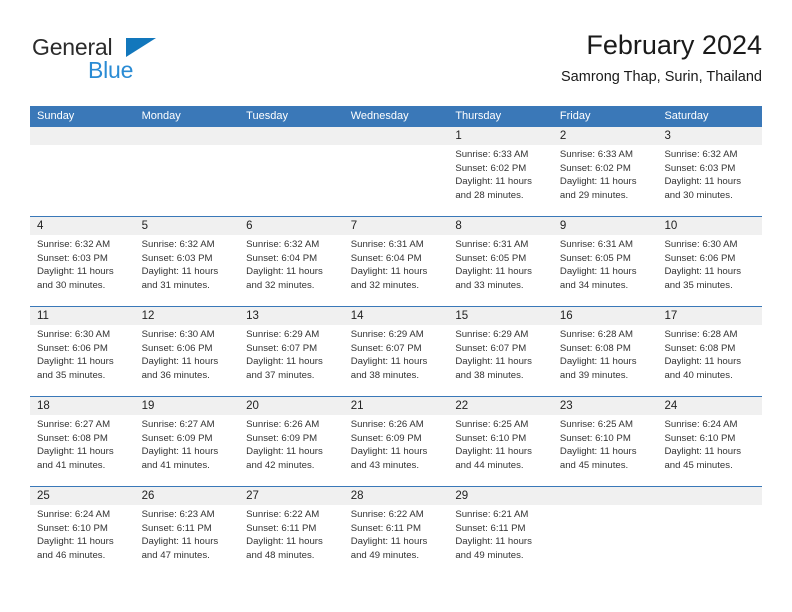 The height and width of the screenshot is (612, 792). I want to click on sunrise-text: Sunrise: 6:29 AM, so click(492, 334).